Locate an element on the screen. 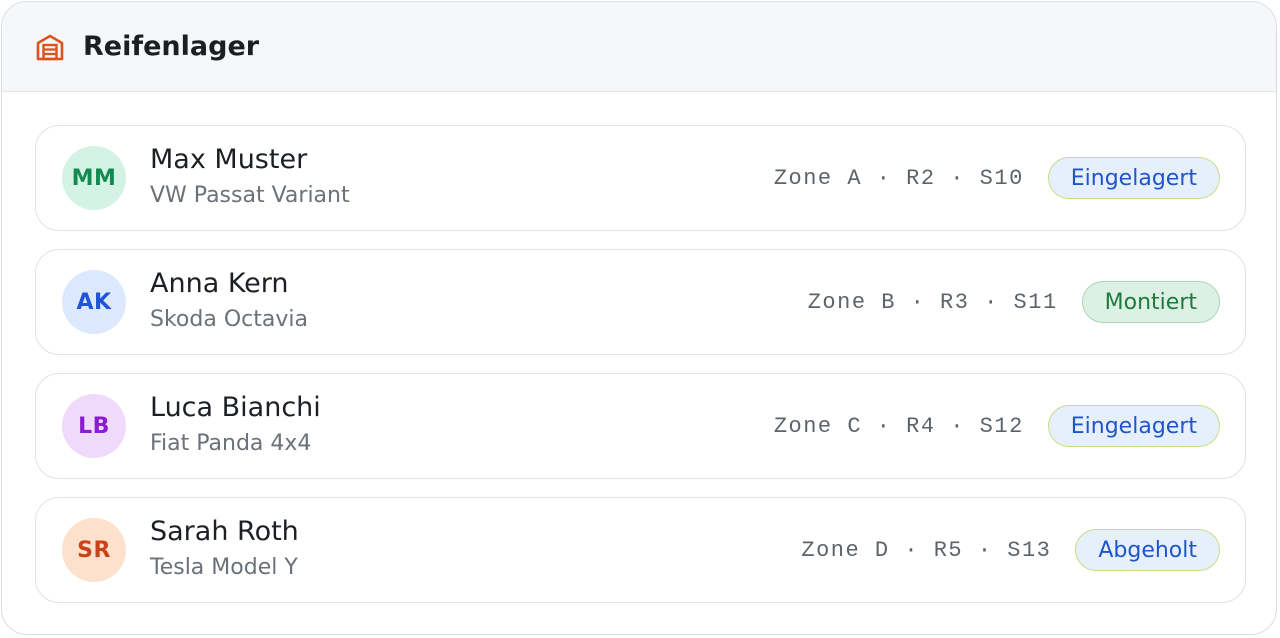  avatar: MM is located at coordinates (94, 178).